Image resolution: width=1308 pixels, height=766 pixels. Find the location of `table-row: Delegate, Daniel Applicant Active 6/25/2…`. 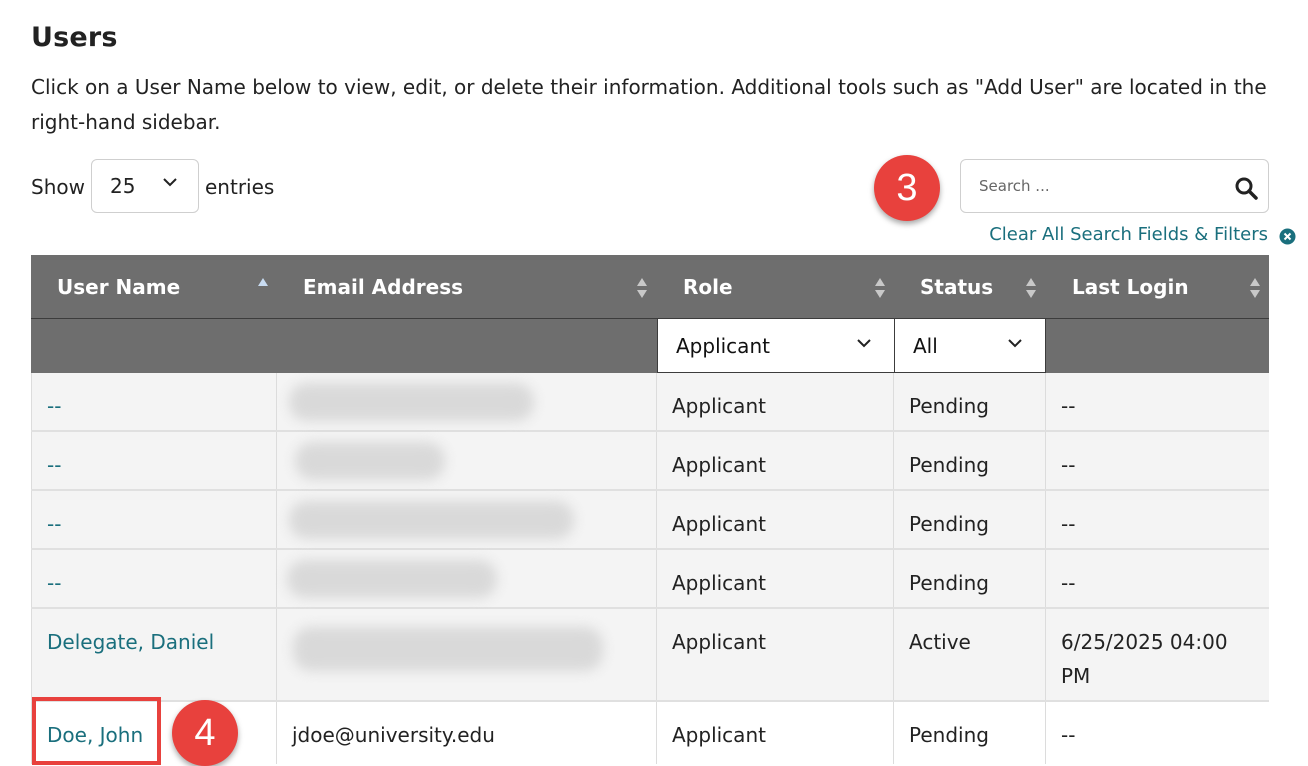

table-row: Delegate, Daniel Applicant Active 6/25/2… is located at coordinates (650, 655).